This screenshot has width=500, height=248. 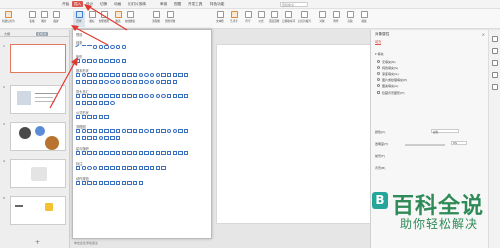 What do you see at coordinates (129, 82) in the screenshot?
I see `smiley-icon` at bounding box center [129, 82].